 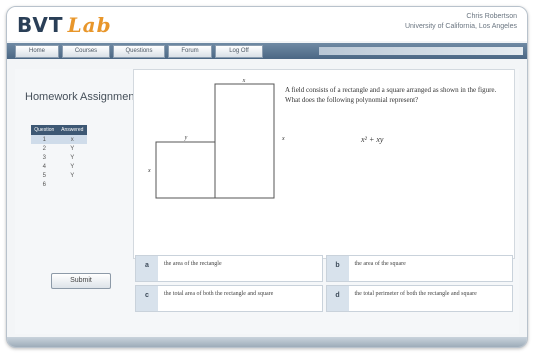 What do you see at coordinates (59, 175) in the screenshot?
I see `question-row-5: 5 Y` at bounding box center [59, 175].